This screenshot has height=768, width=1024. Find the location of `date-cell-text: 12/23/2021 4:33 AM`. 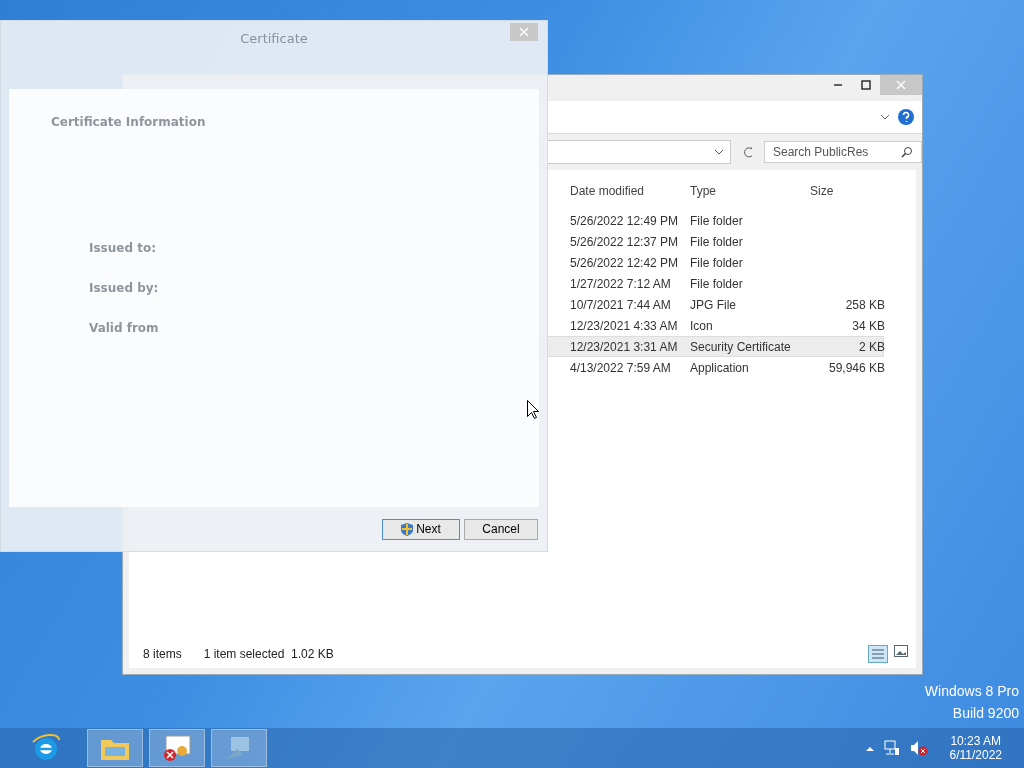

date-cell-text: 12/23/2021 4:33 AM is located at coordinates (624, 325).